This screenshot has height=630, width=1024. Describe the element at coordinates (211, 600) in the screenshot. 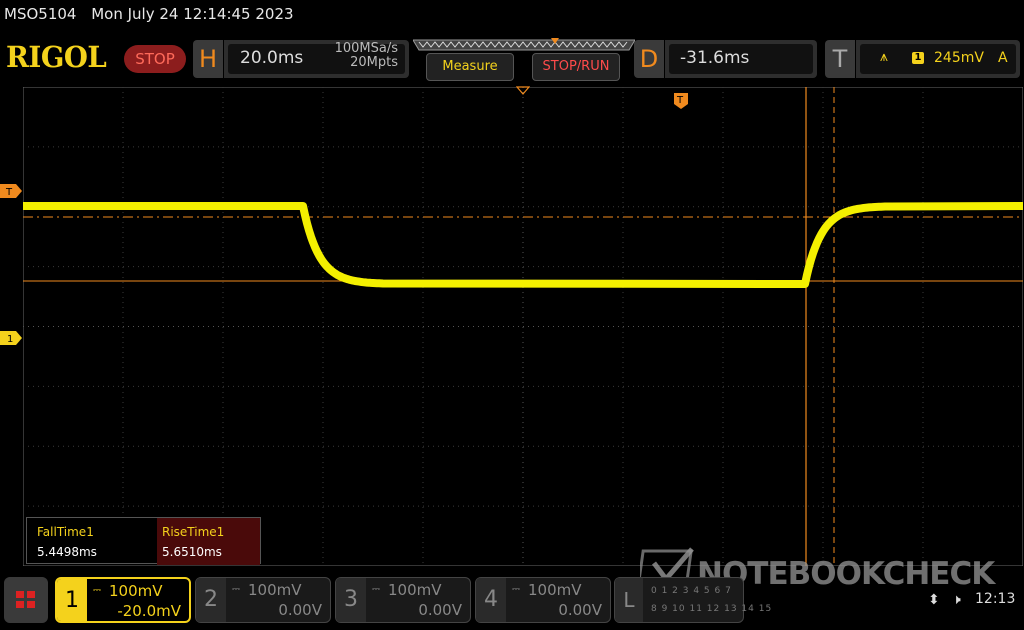

I see `channel-2-number: 2` at that location.